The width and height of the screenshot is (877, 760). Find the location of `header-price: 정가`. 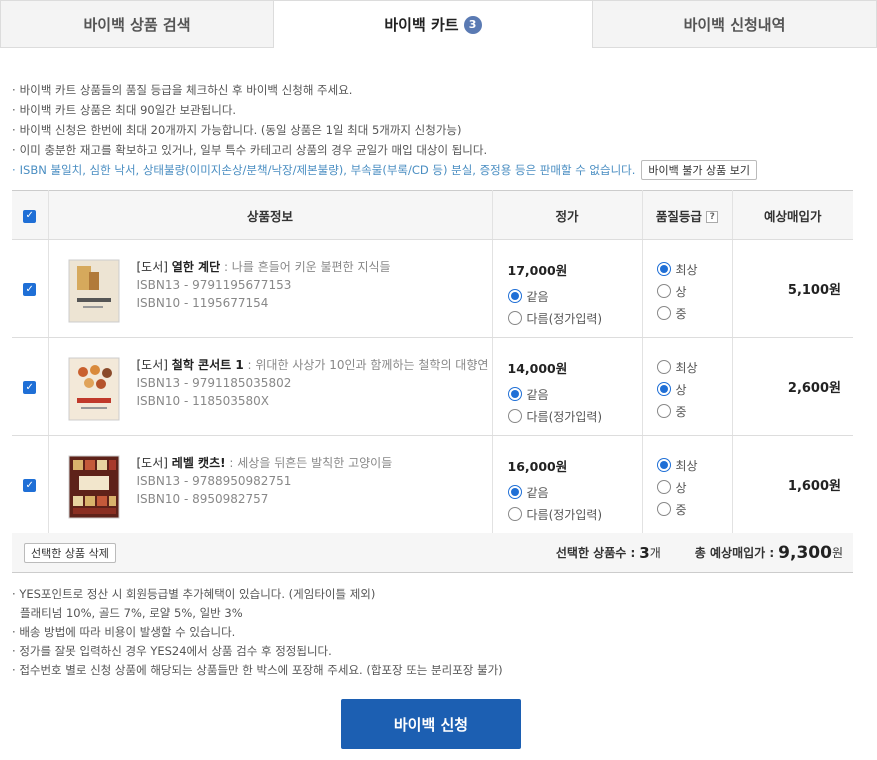

header-price: 정가 is located at coordinates (567, 215).